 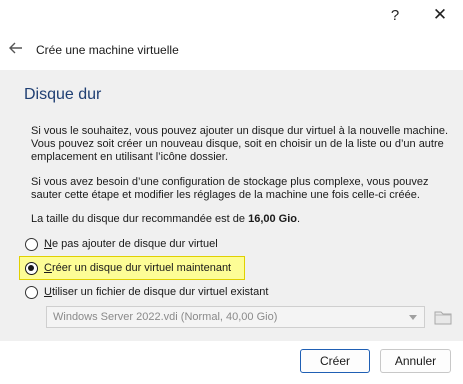 What do you see at coordinates (231, 51) in the screenshot?
I see `wizard-header: Crée une machine virtuelle` at bounding box center [231, 51].